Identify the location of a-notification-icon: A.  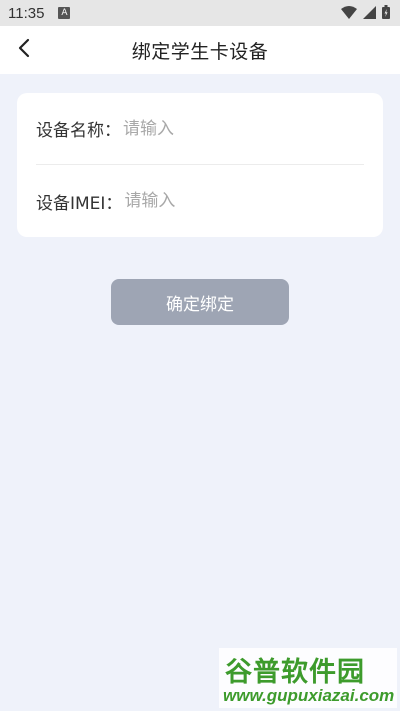
(64, 13).